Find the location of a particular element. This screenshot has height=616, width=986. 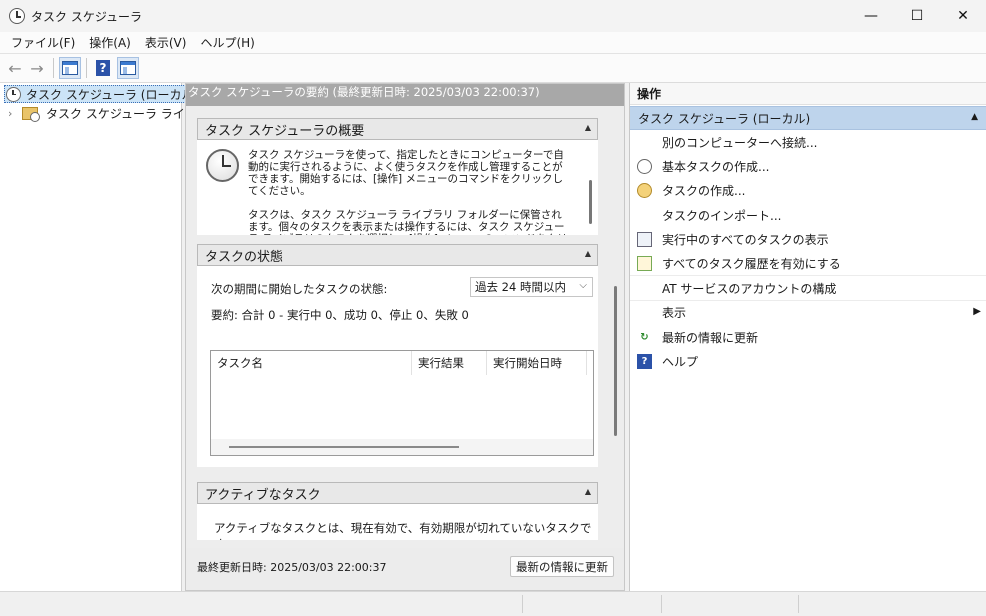

section-title: タスクの状態 is located at coordinates (244, 257).